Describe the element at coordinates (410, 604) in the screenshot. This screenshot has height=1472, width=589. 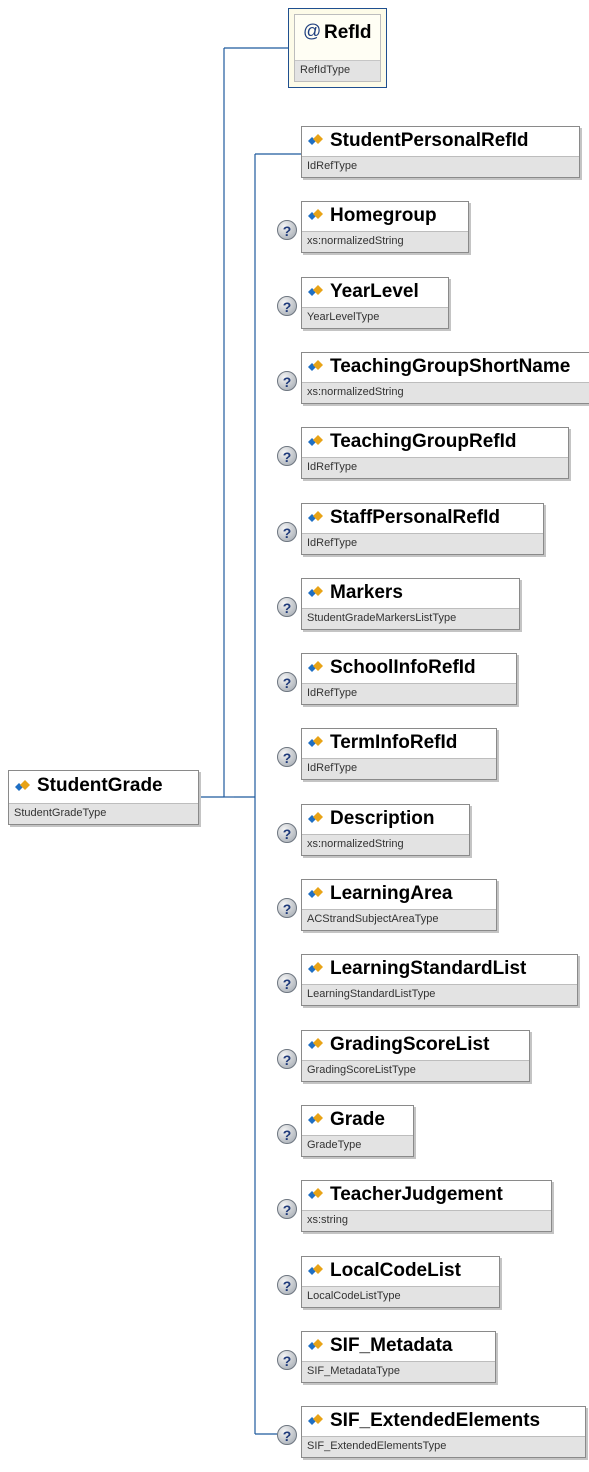
I see `element-box: Markers StudentGradeMarkersListType` at that location.